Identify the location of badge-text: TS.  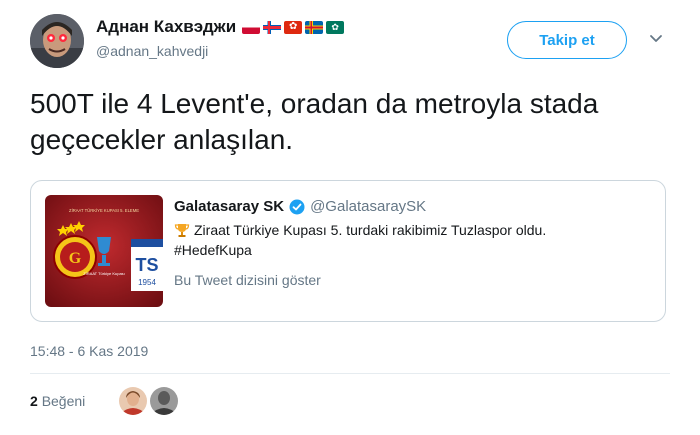
(146, 265).